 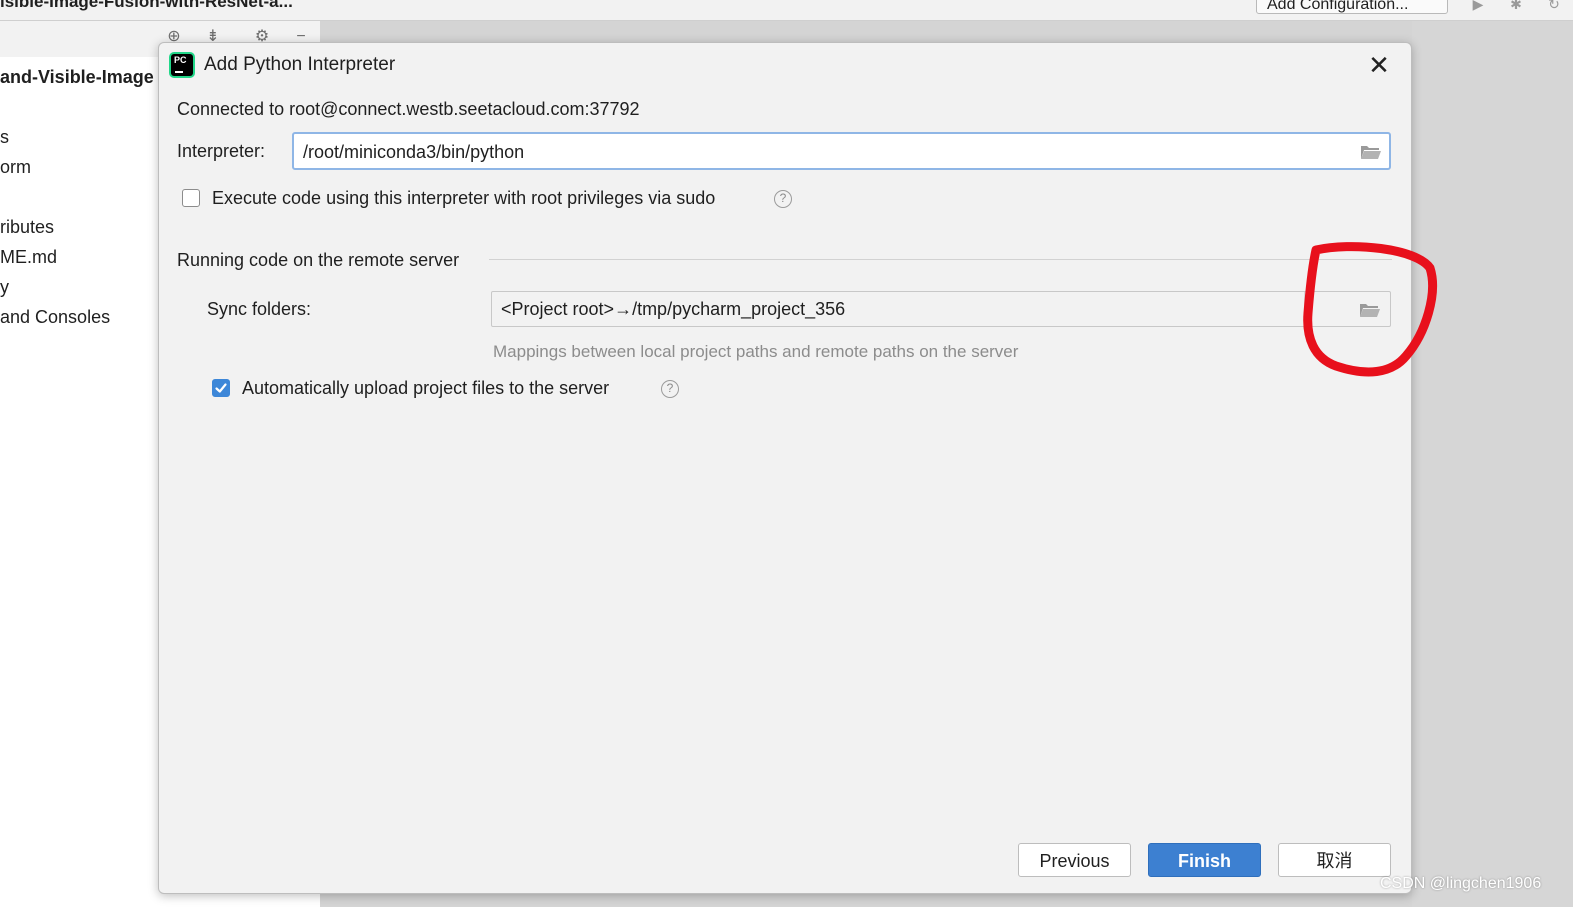 What do you see at coordinates (1492, 464) in the screenshot?
I see `editor-area` at bounding box center [1492, 464].